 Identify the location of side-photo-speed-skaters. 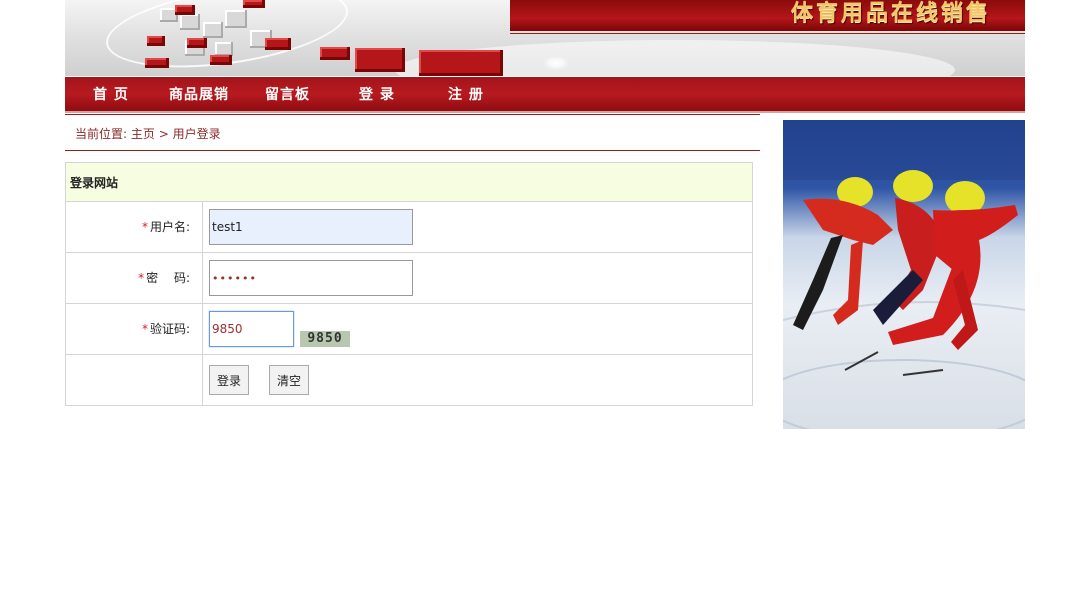
(904, 274).